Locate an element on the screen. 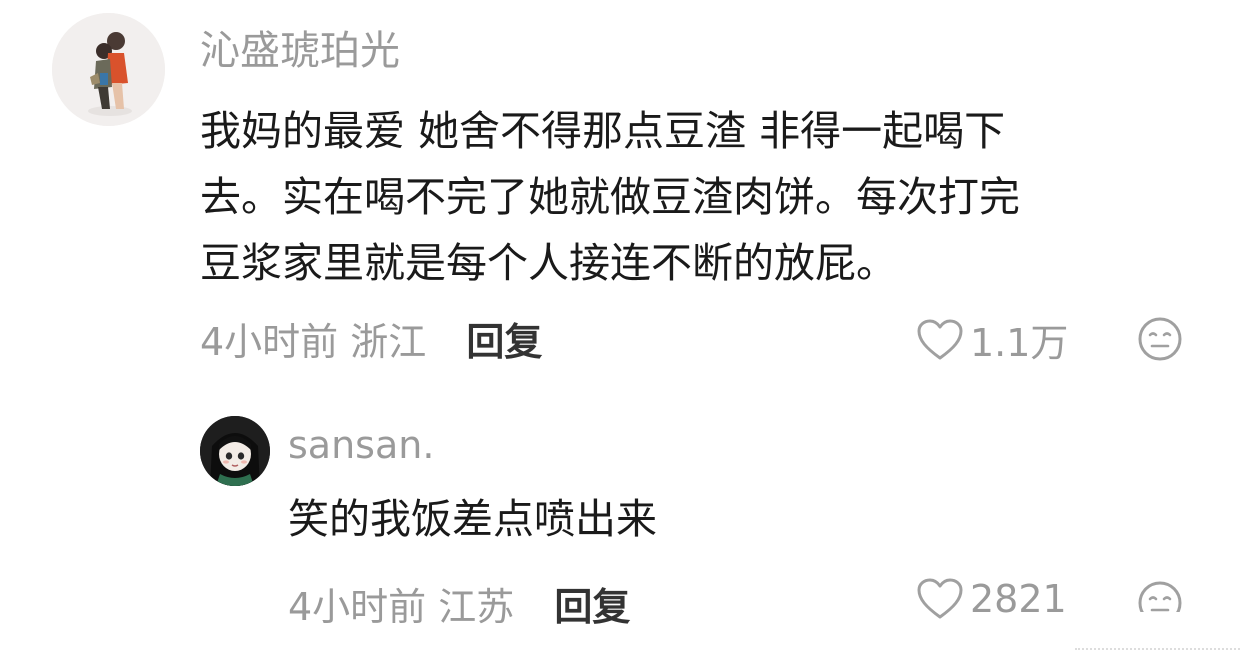 This screenshot has height=656, width=1260. reply-like-button: 2821 is located at coordinates (991, 599).